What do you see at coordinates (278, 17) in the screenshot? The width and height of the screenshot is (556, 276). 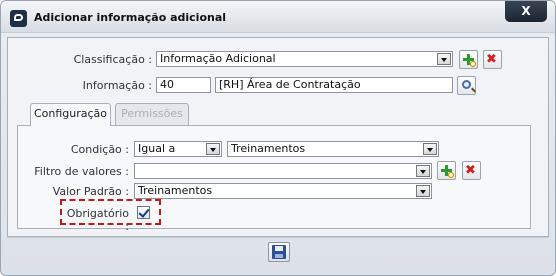 I see `title-bar: Adicionar informação adicional X` at bounding box center [278, 17].